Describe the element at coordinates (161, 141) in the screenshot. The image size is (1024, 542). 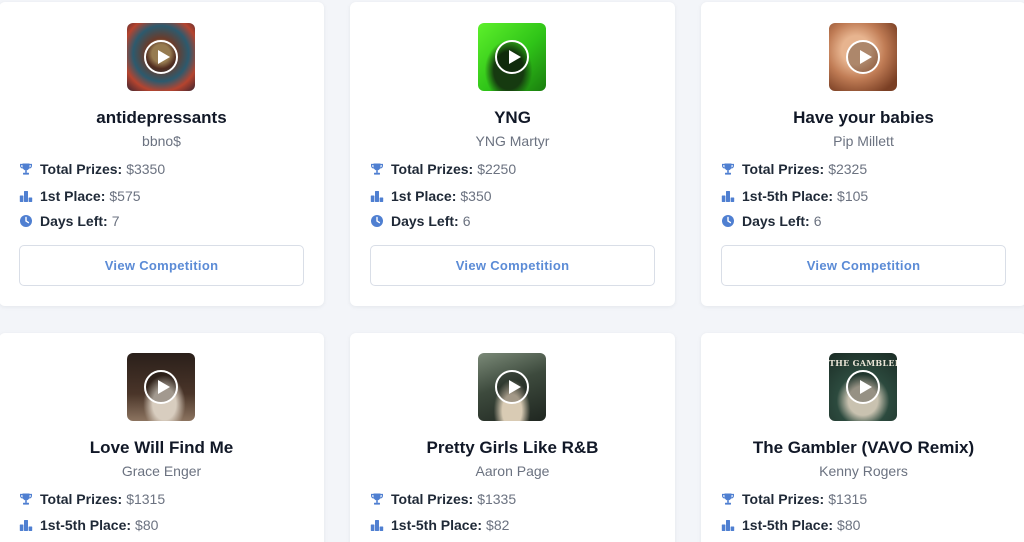
I see `artist-name: bbno$` at that location.